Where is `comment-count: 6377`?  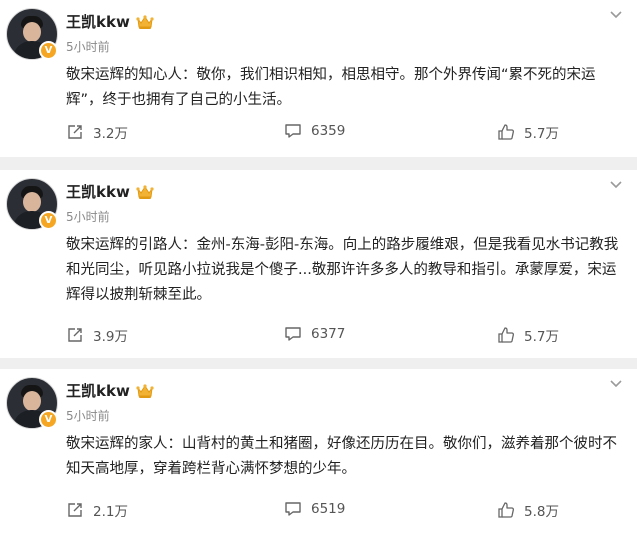
comment-count: 6377 is located at coordinates (328, 334).